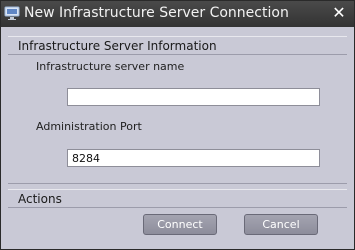  I want to click on section-header-actions: Actions, so click(177, 199).